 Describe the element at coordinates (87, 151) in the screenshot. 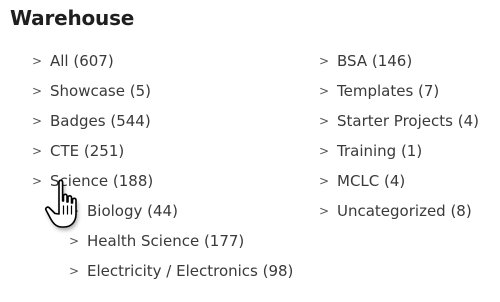

I see `category-label: CTE (251)` at that location.